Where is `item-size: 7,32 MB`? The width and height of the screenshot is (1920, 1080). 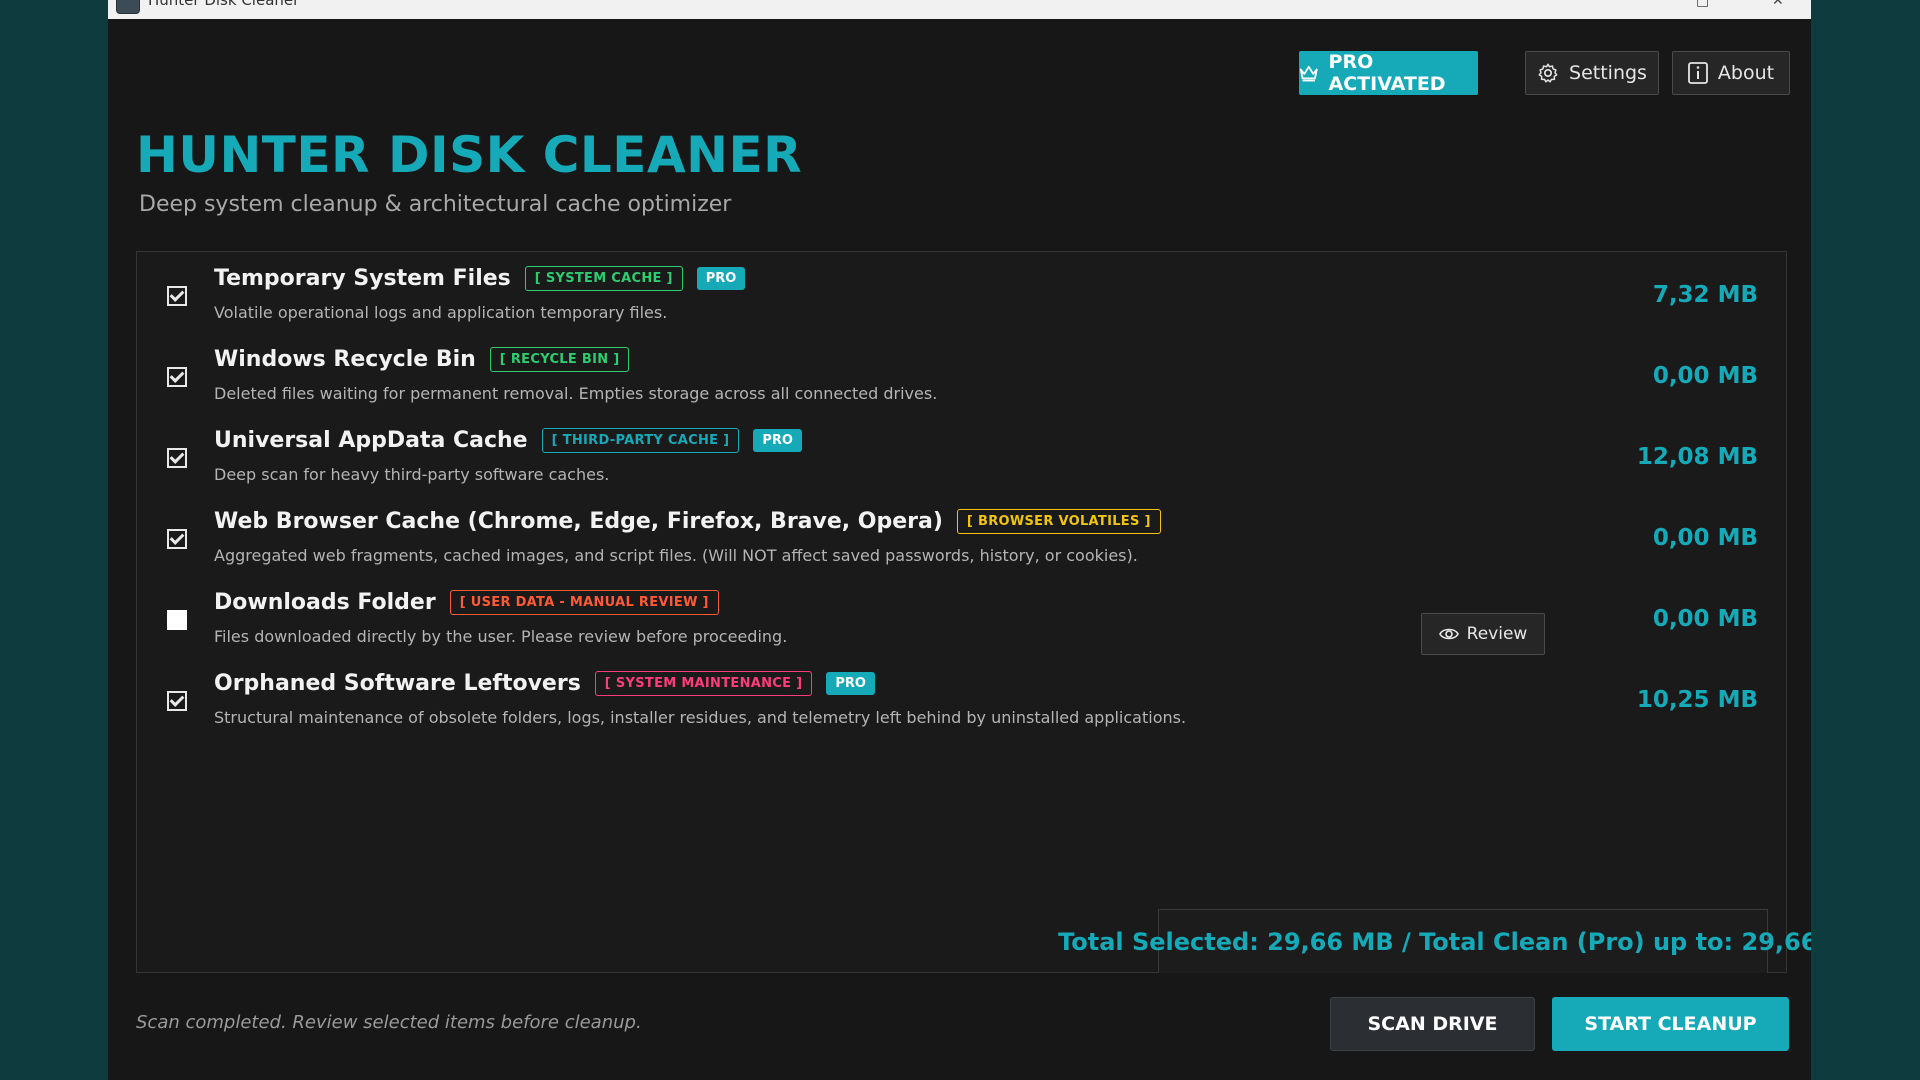
item-size: 7,32 MB is located at coordinates (1705, 295).